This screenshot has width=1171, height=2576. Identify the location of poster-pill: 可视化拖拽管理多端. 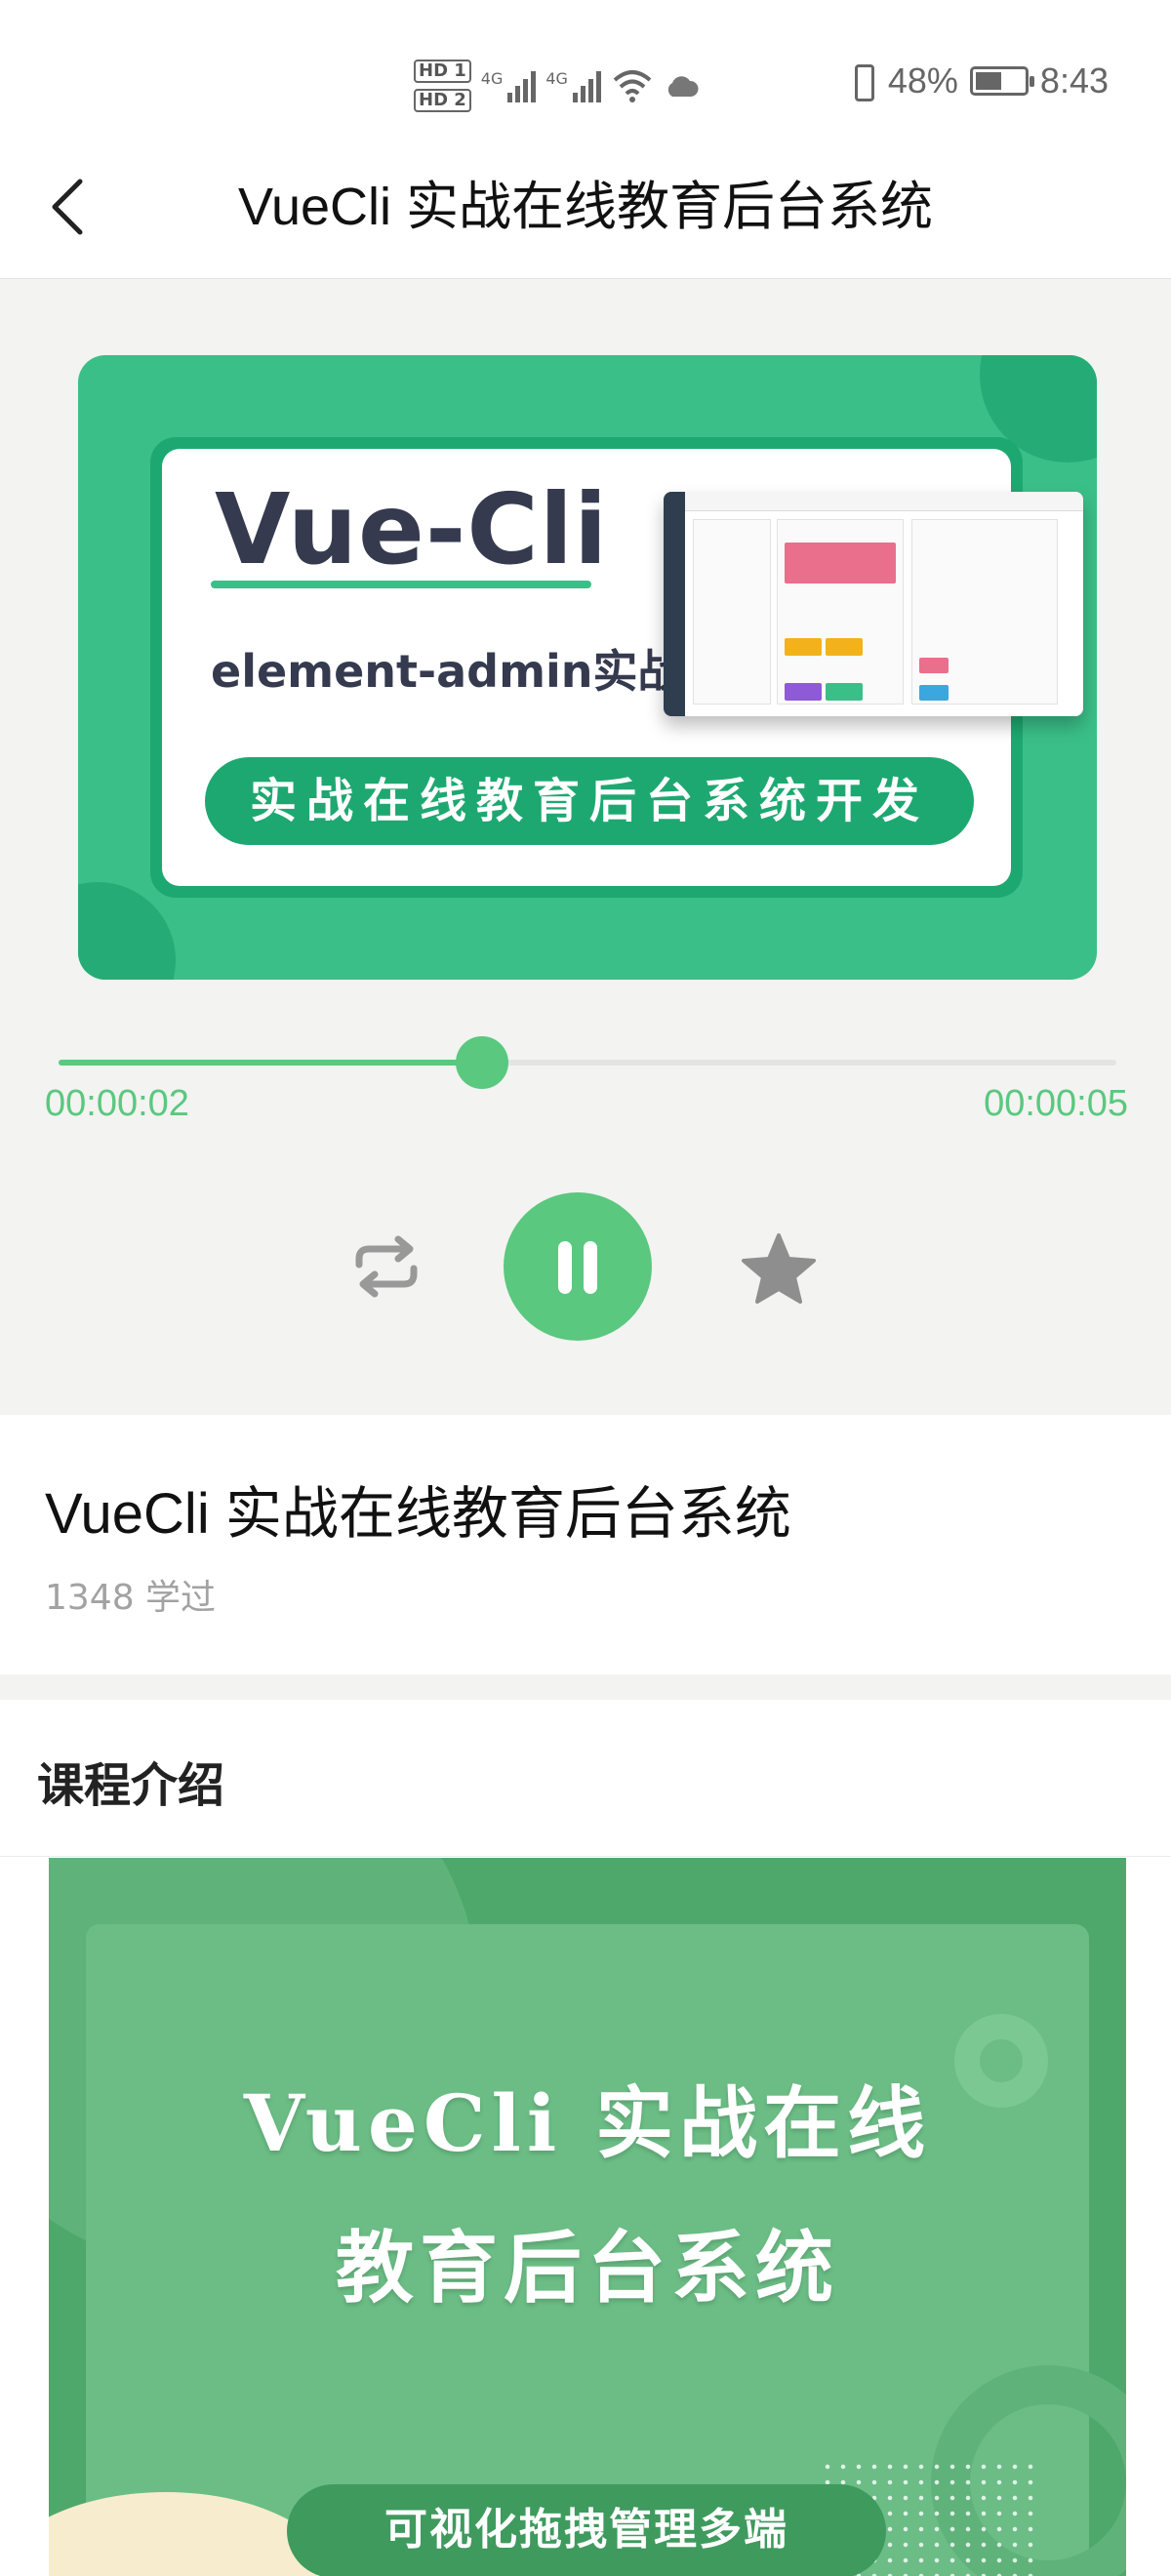
(586, 2530).